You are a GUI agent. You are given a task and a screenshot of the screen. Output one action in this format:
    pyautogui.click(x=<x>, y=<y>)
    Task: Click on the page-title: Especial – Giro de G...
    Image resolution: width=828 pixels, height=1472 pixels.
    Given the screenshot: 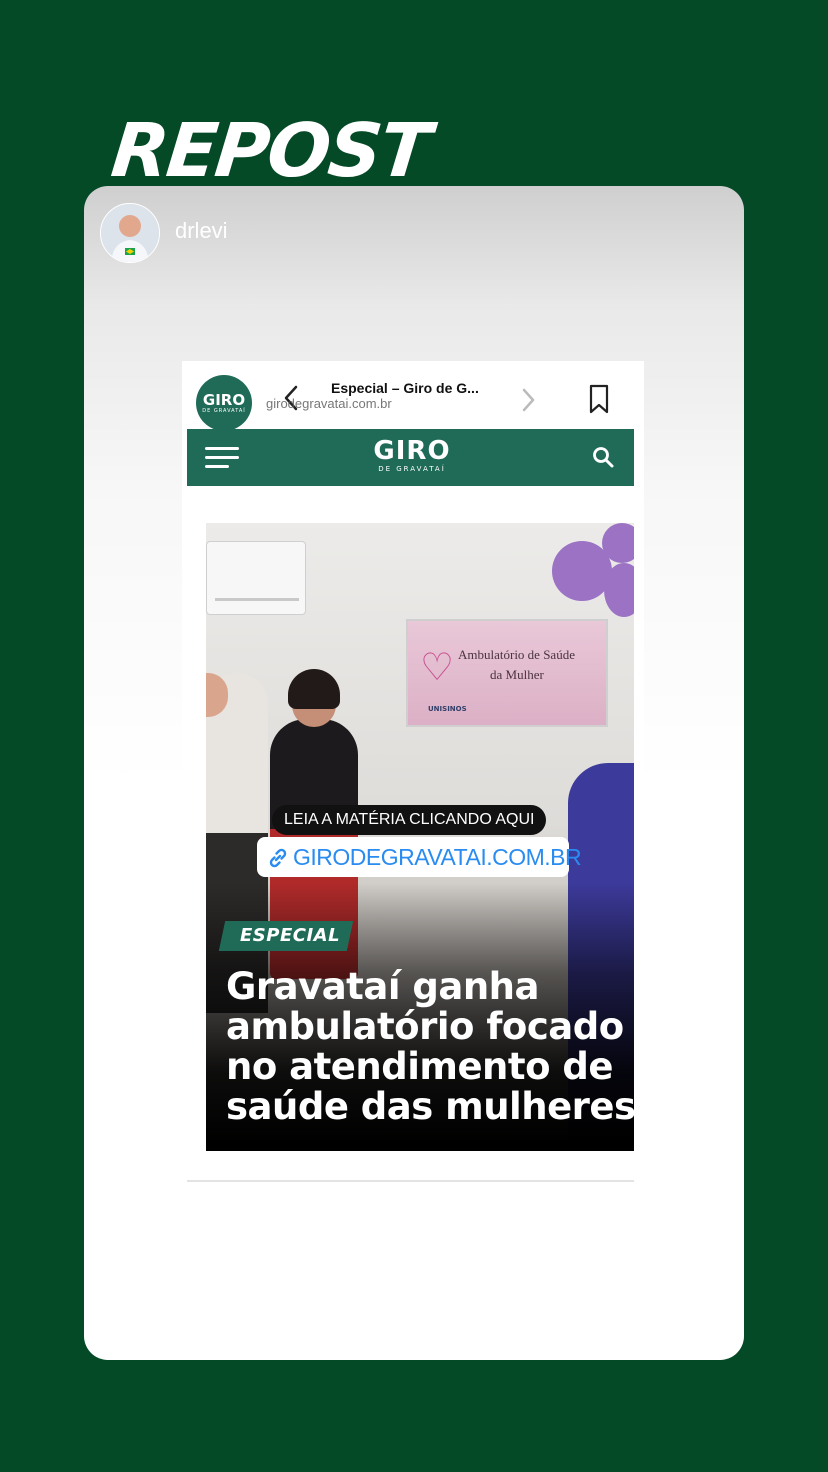 What is the action you would take?
    pyautogui.click(x=405, y=388)
    